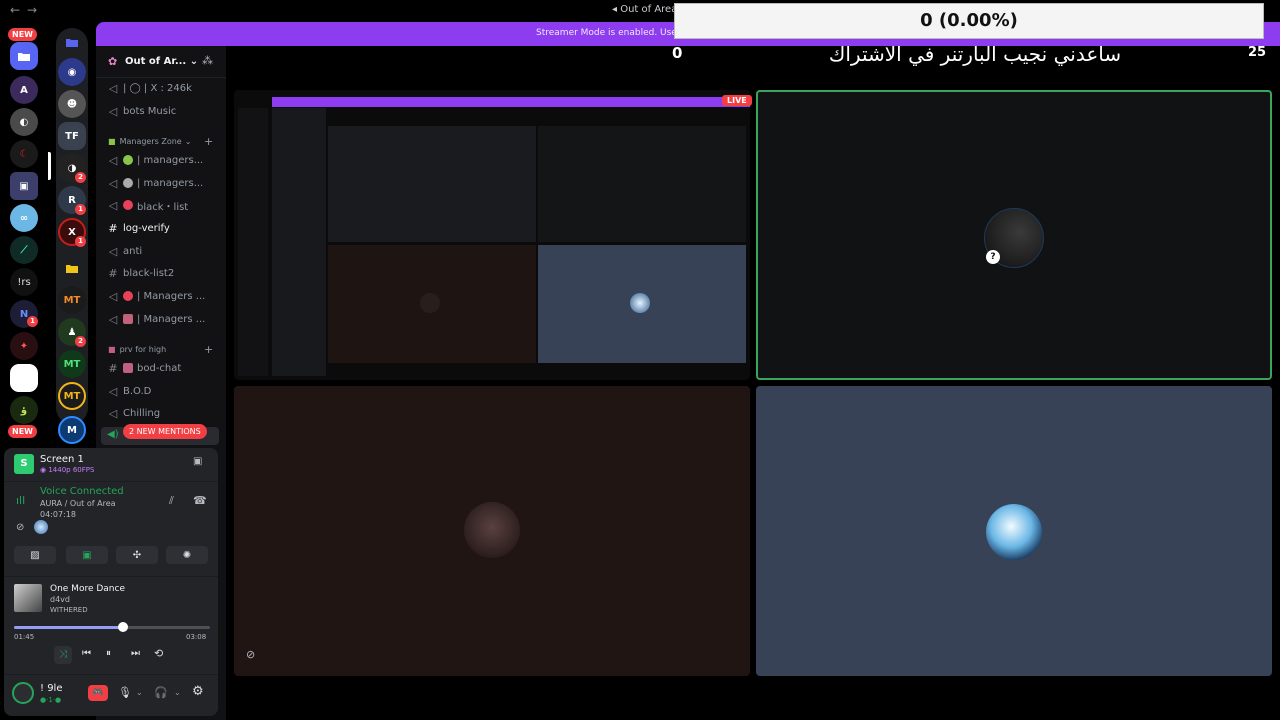 The image size is (1280, 720). Describe the element at coordinates (200, 500) in the screenshot. I see `disconnect-icon: ☎` at that location.